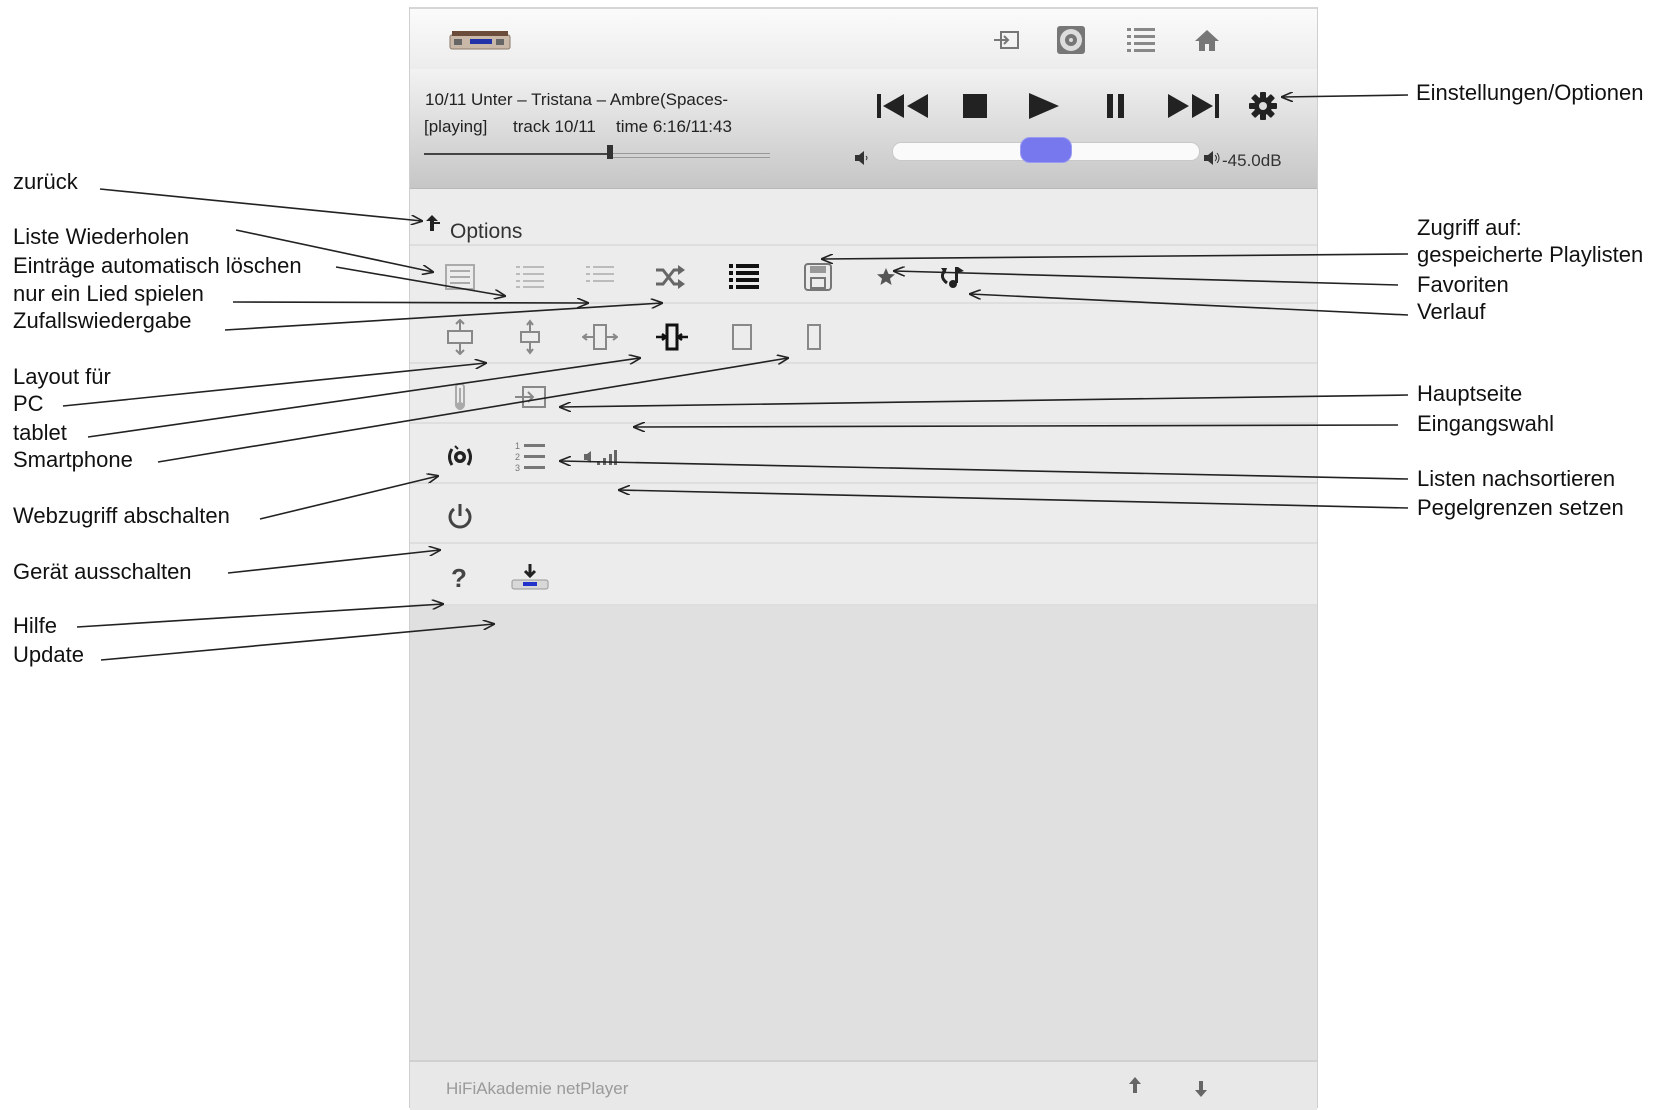  What do you see at coordinates (1044, 106) in the screenshot?
I see `play-button` at bounding box center [1044, 106].